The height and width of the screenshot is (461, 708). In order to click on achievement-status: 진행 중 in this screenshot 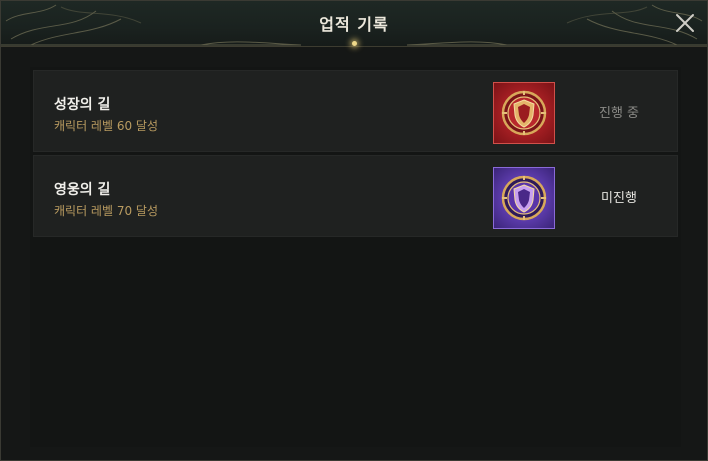, I will do `click(618, 113)`.